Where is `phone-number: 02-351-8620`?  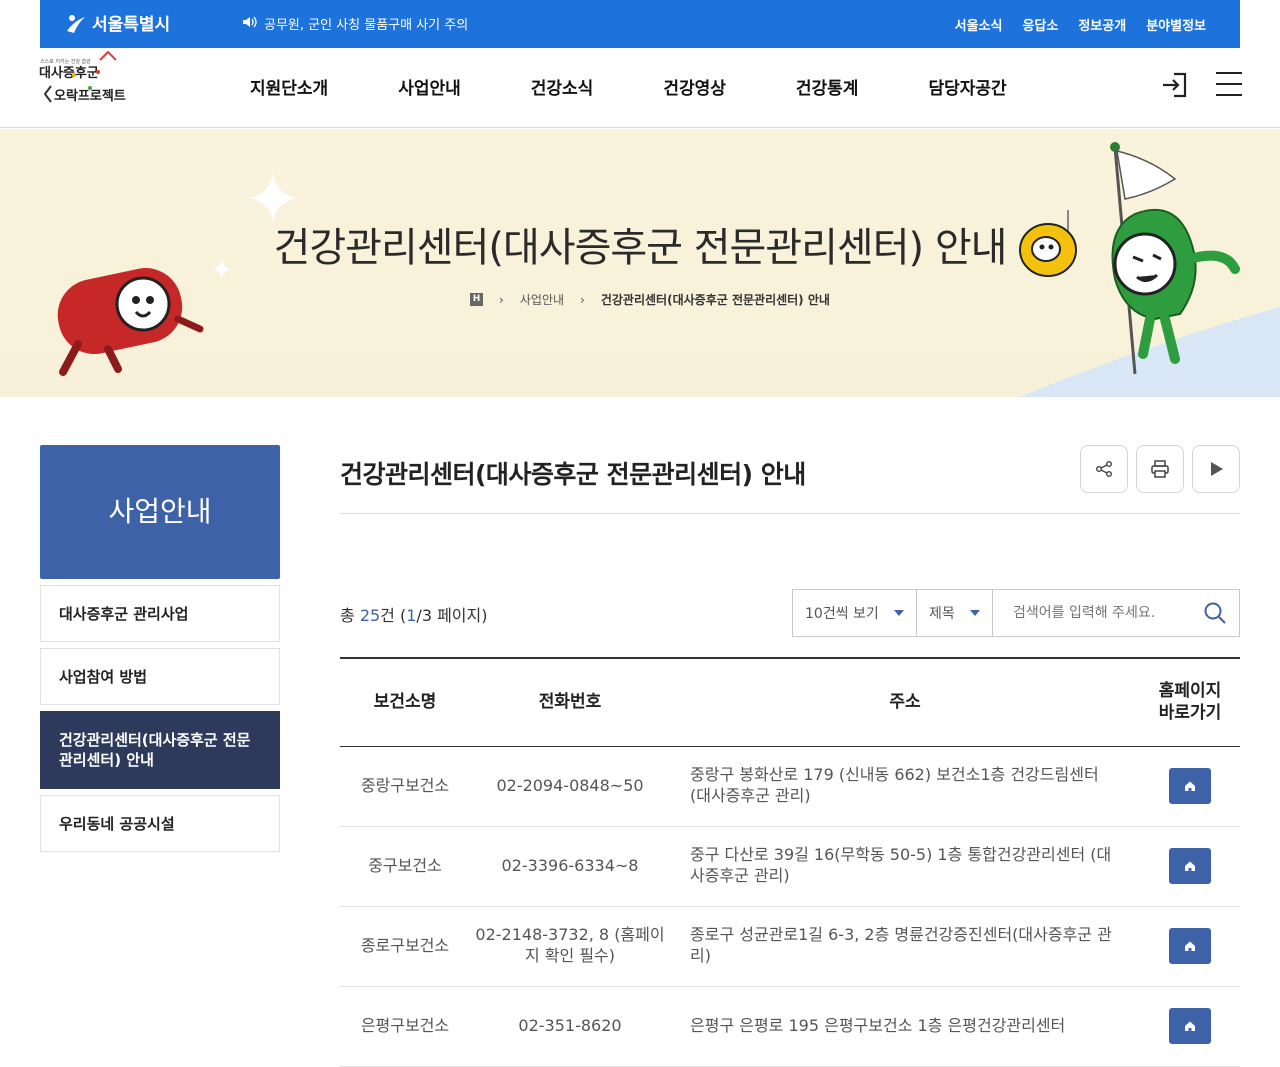
phone-number: 02-351-8620 is located at coordinates (570, 1025).